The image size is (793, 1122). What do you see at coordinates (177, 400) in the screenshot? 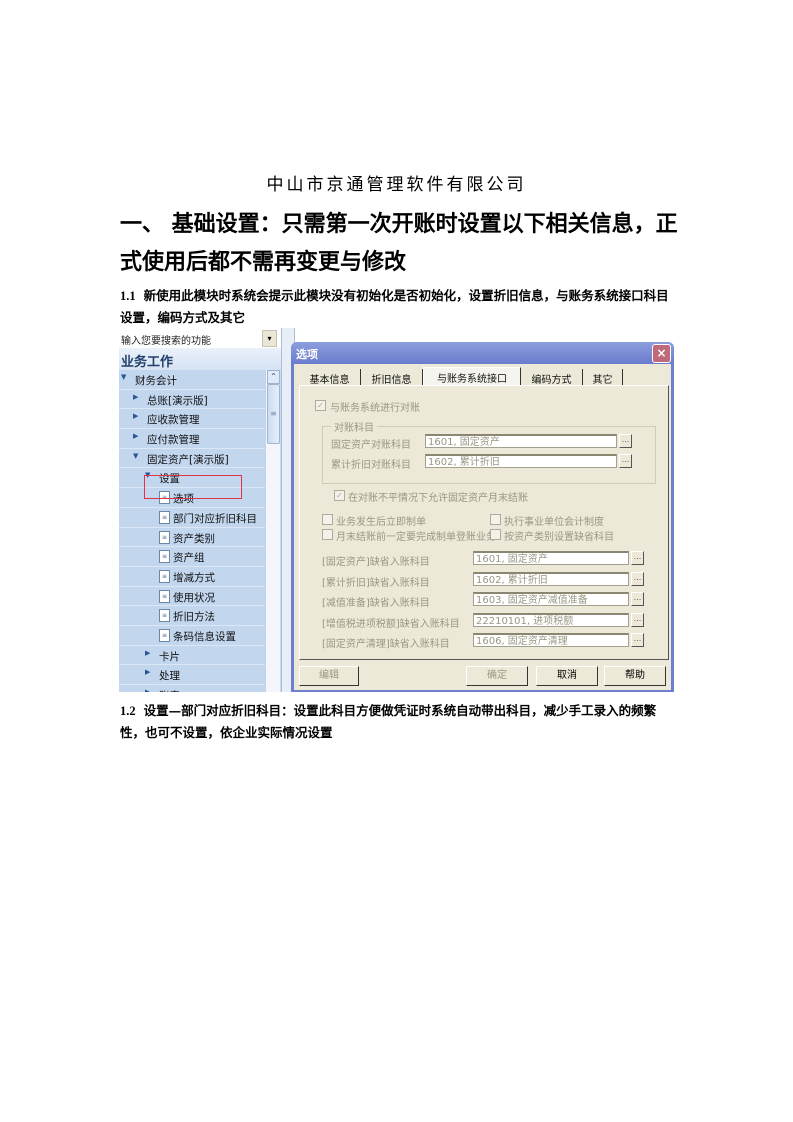
I see `tree-item-label: 总账[演示版]` at bounding box center [177, 400].